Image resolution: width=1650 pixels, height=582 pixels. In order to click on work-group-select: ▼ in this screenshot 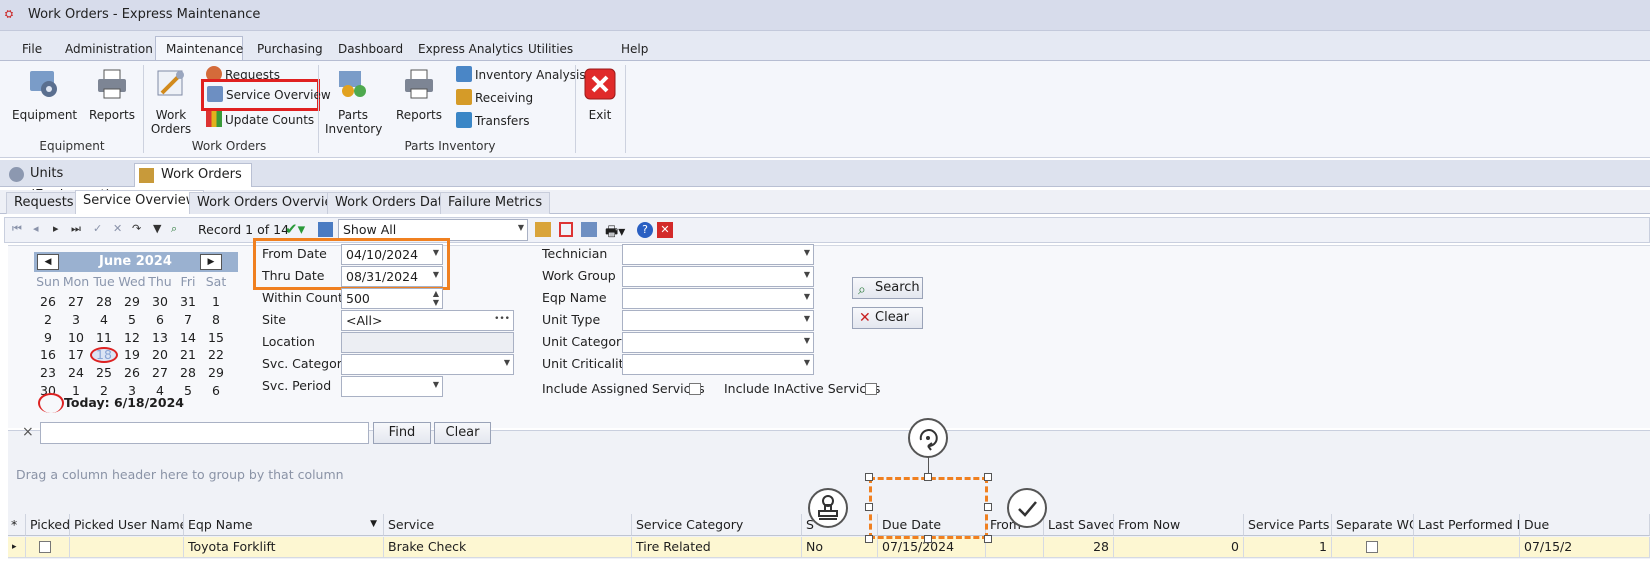, I will do `click(718, 276)`.